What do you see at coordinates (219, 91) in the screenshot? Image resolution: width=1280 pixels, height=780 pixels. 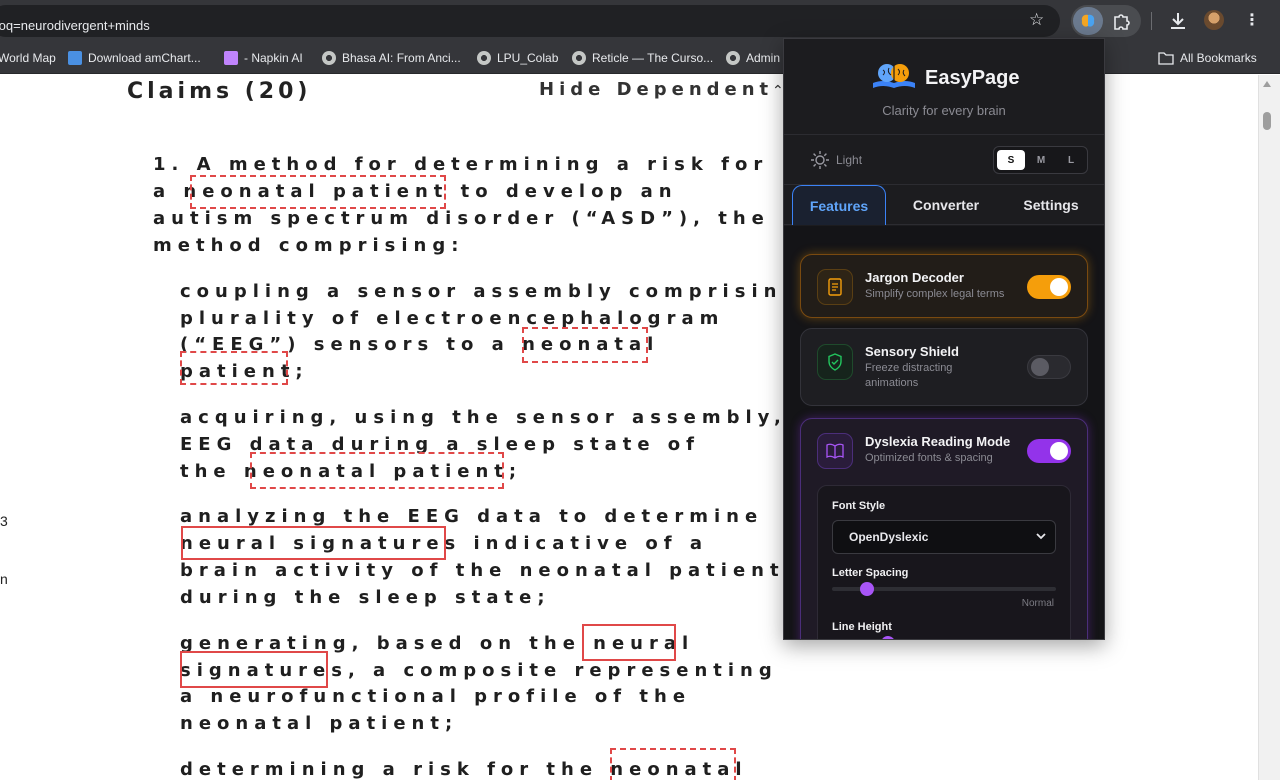 I see `claims-heading: Claims (20)` at bounding box center [219, 91].